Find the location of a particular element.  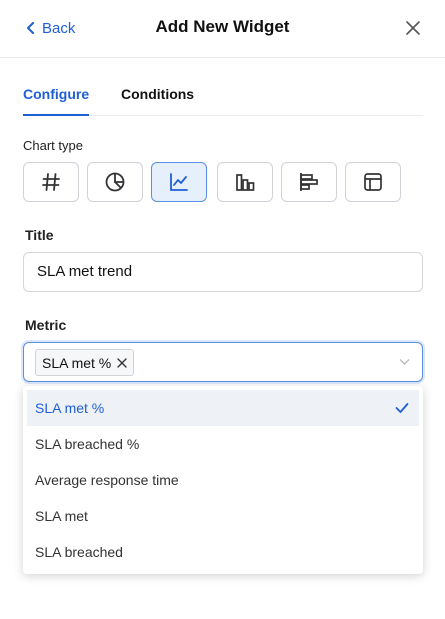

chart-type-bar-button is located at coordinates (245, 182).